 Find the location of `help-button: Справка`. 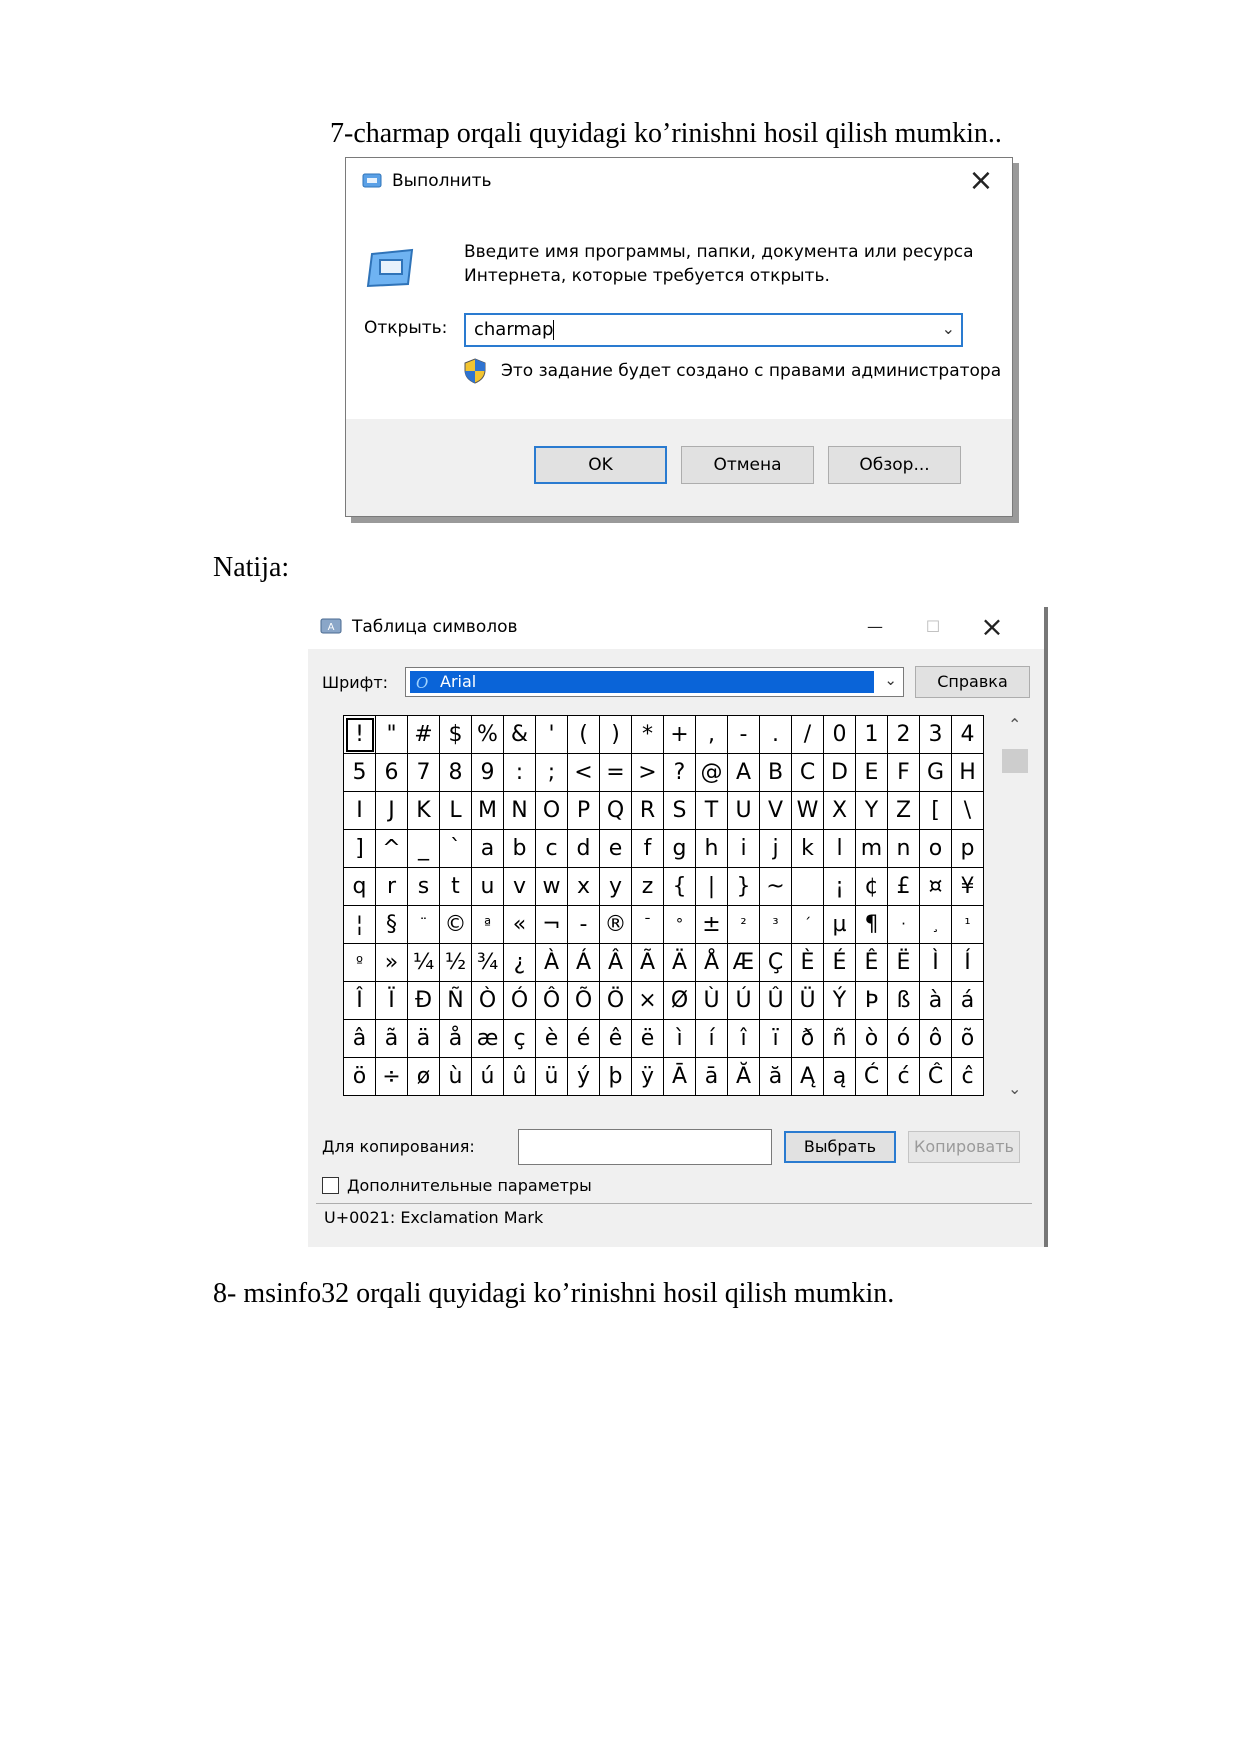

help-button: Справка is located at coordinates (972, 682).